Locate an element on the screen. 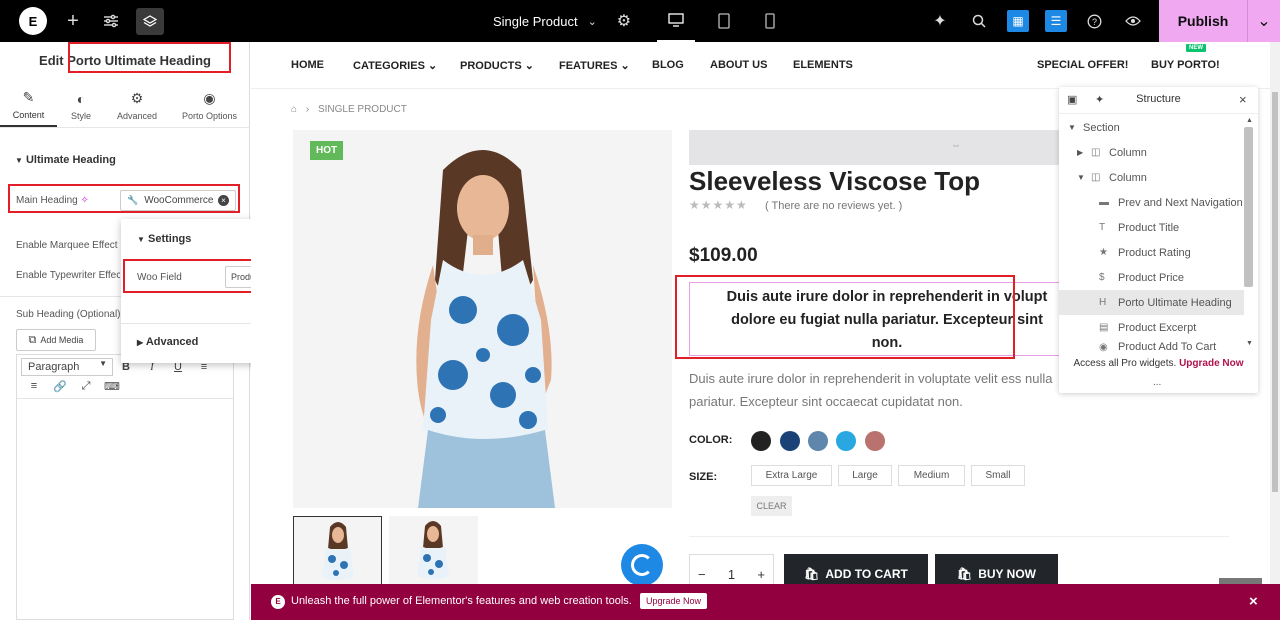 This screenshot has width=1280, height=620. desktop-icon is located at coordinates (676, 21).